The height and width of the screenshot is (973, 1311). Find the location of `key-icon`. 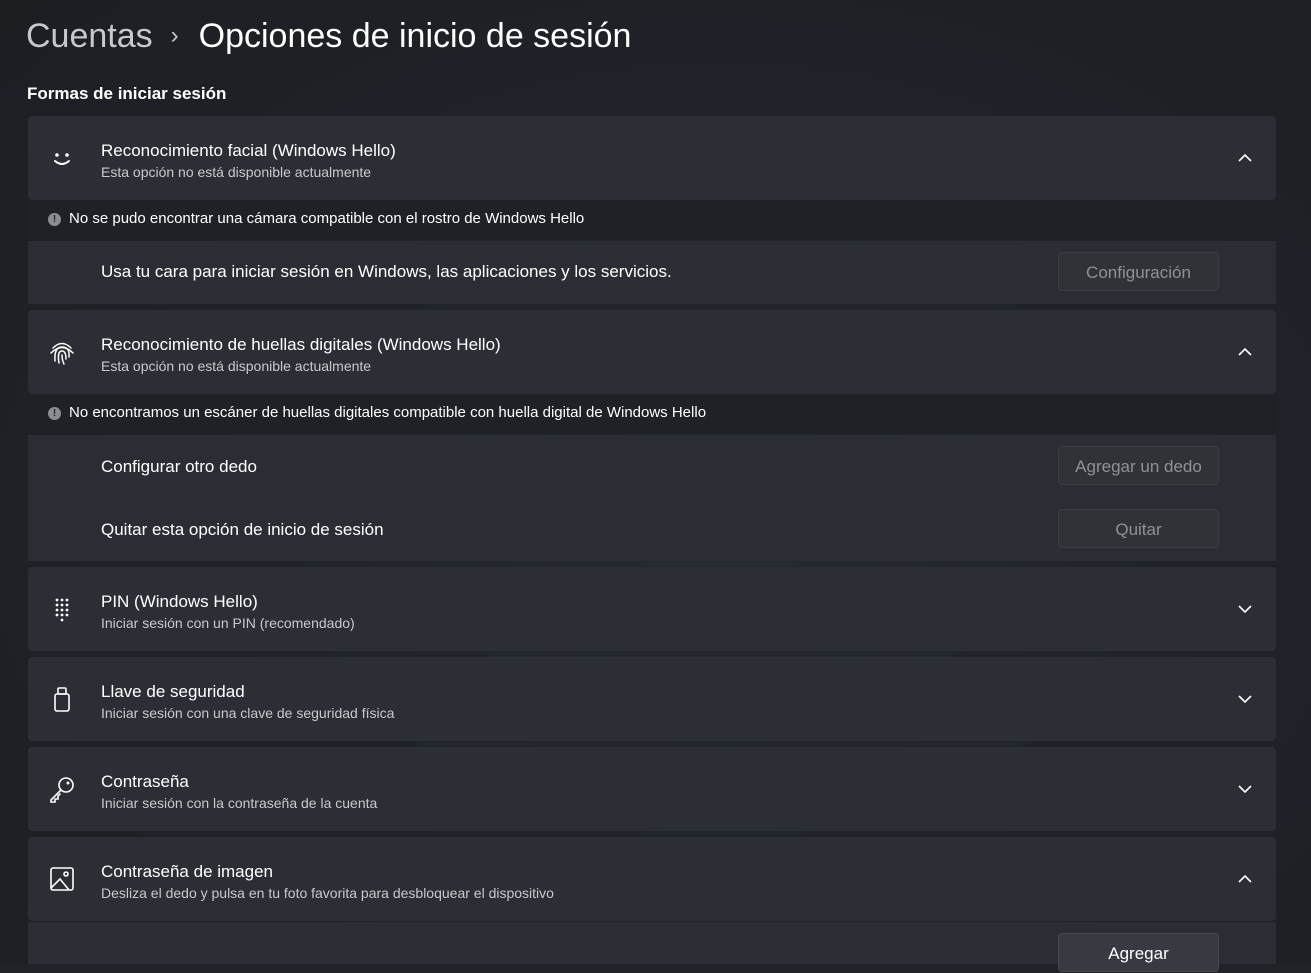

key-icon is located at coordinates (62, 789).